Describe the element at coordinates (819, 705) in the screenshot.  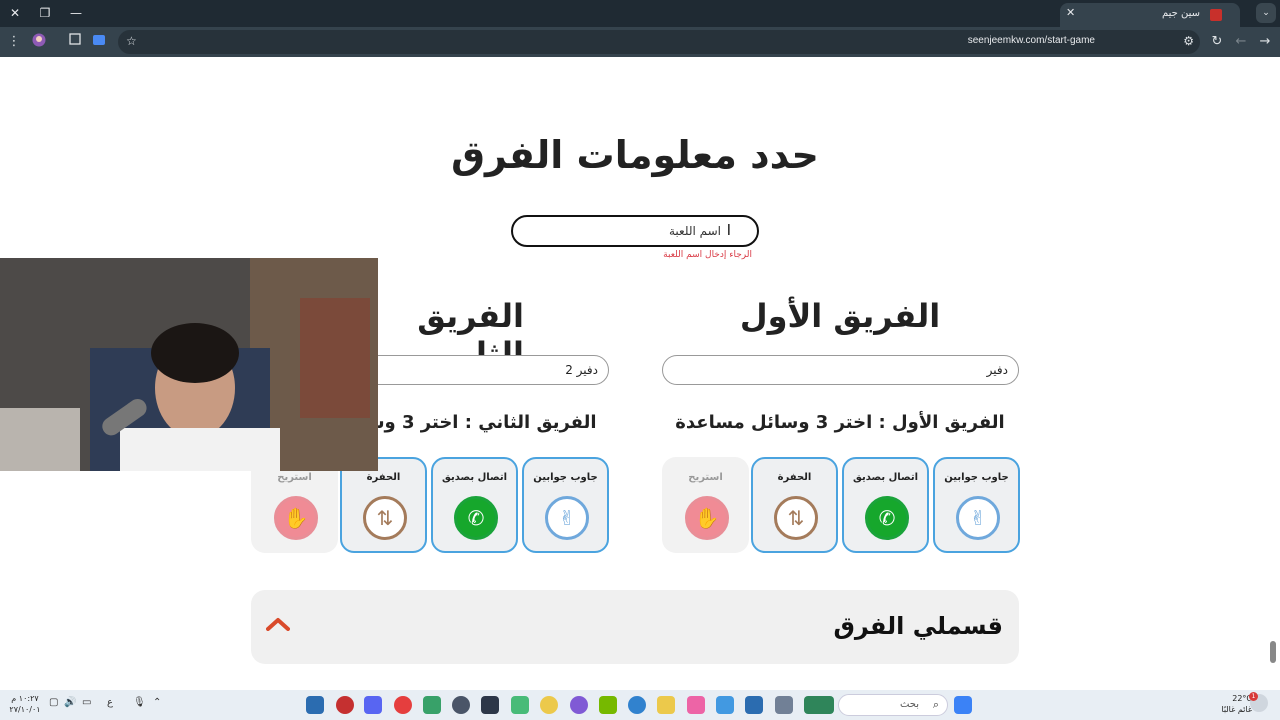
I see `app-game-icon` at that location.